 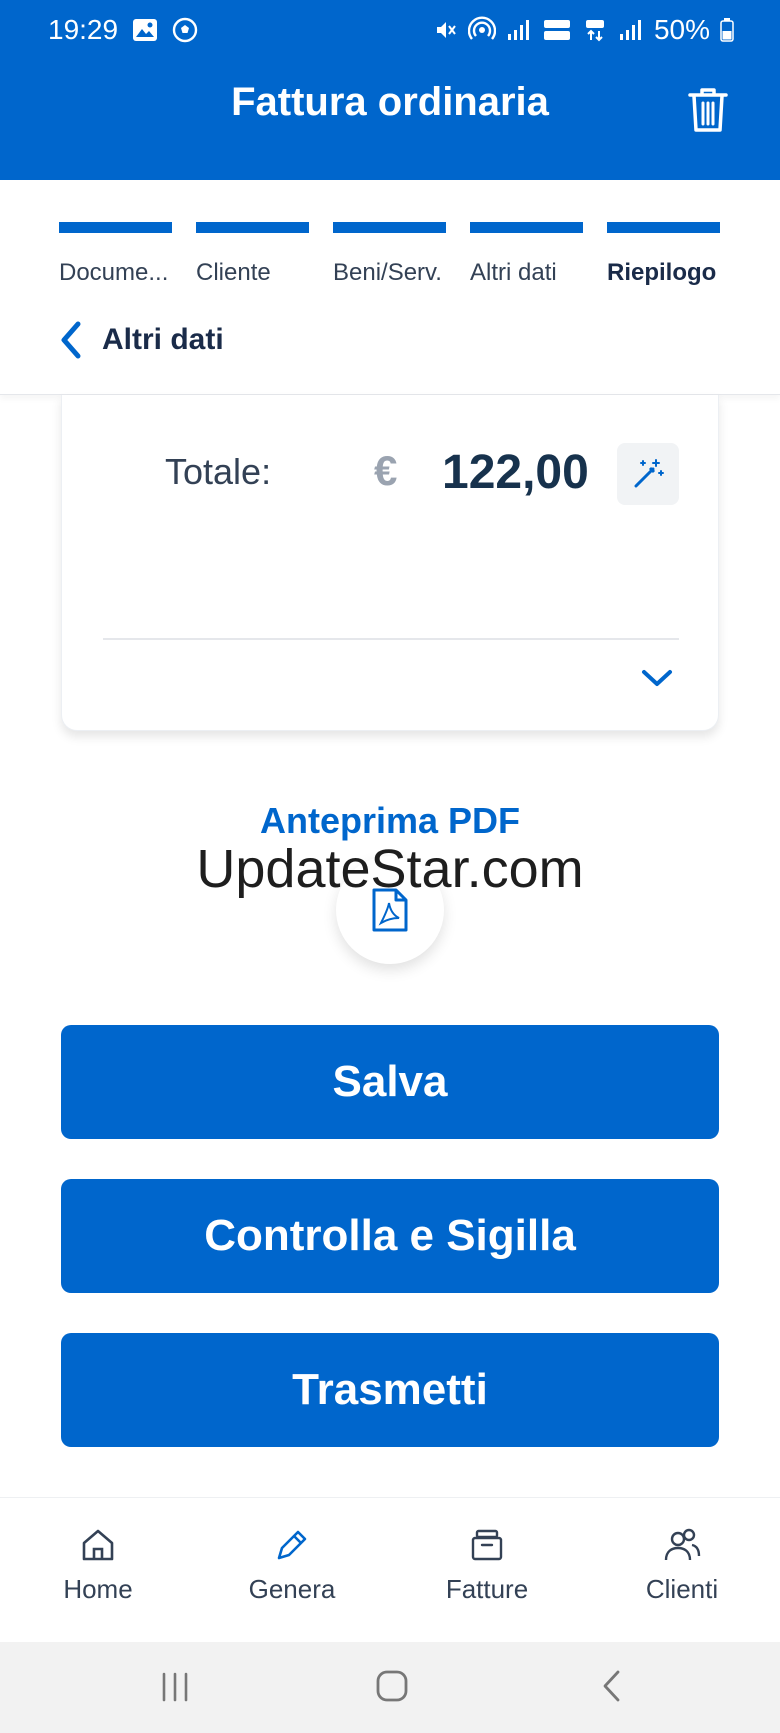 I want to click on step-label: Cliente, so click(x=233, y=272).